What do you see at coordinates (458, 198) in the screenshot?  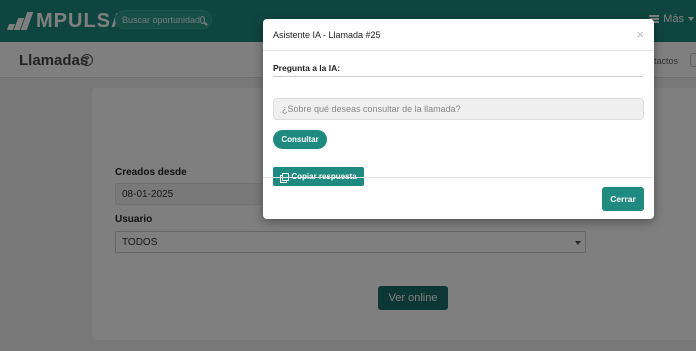 I see `modal-footer: Cerrar` at bounding box center [458, 198].